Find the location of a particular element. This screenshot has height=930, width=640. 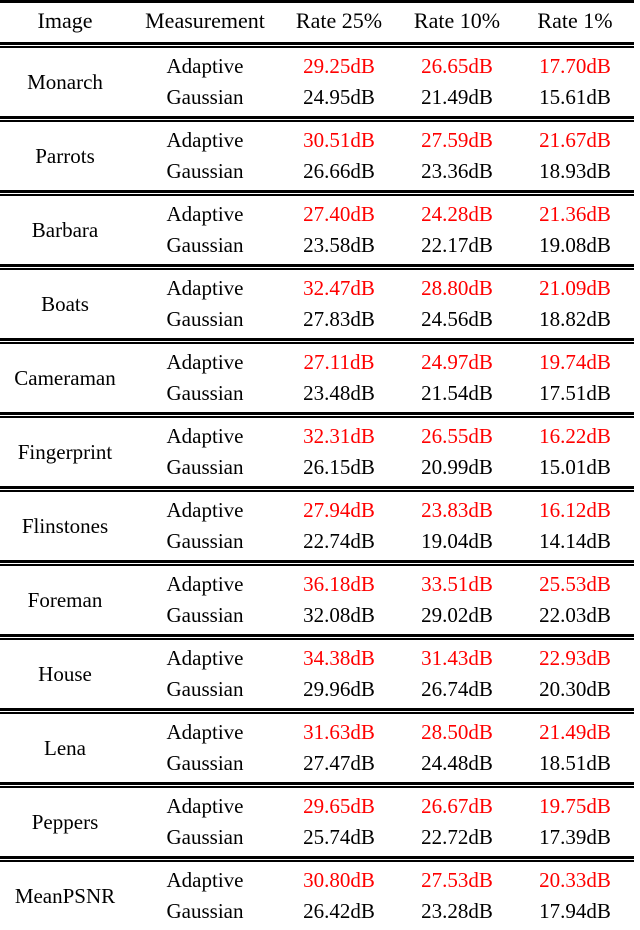

cell-rate-25: 32.31dB 26.15dB is located at coordinates (339, 452).